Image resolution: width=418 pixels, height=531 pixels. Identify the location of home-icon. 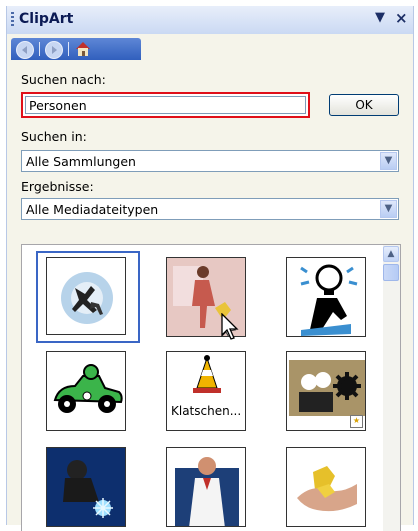
(83, 49).